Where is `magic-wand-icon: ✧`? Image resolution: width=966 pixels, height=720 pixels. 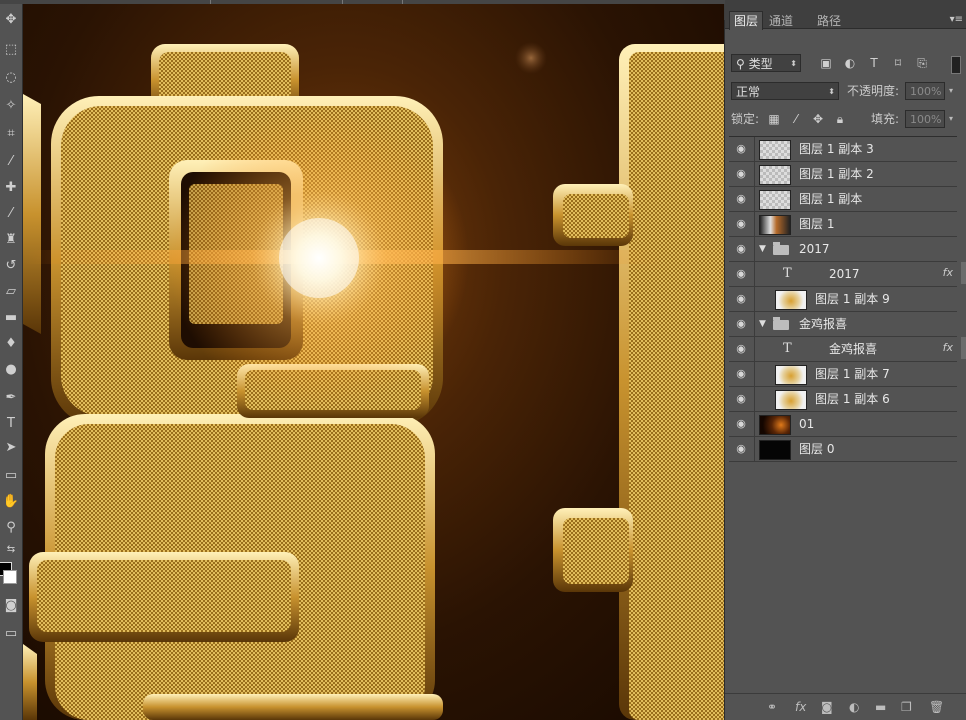
magic-wand-icon: ✧ is located at coordinates (11, 106).